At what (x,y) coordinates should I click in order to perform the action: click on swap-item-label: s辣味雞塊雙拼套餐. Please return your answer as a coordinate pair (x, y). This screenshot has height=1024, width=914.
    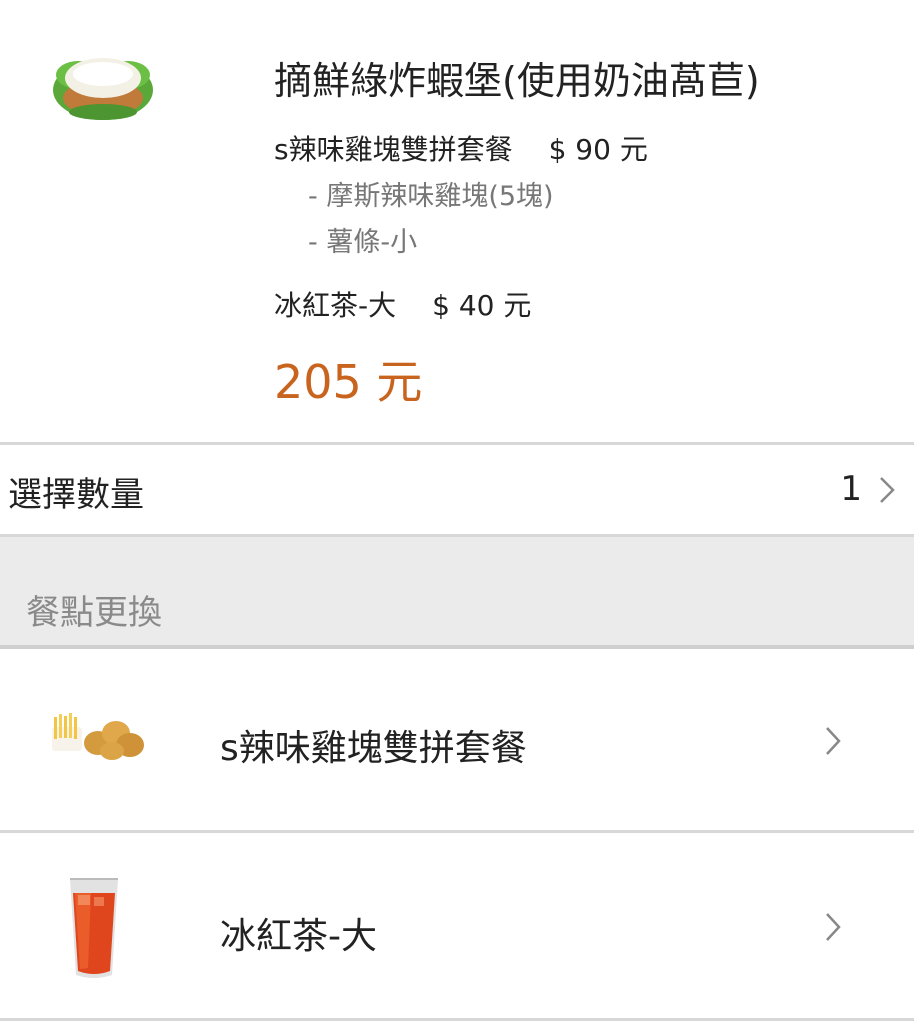
    Looking at the image, I should click on (373, 748).